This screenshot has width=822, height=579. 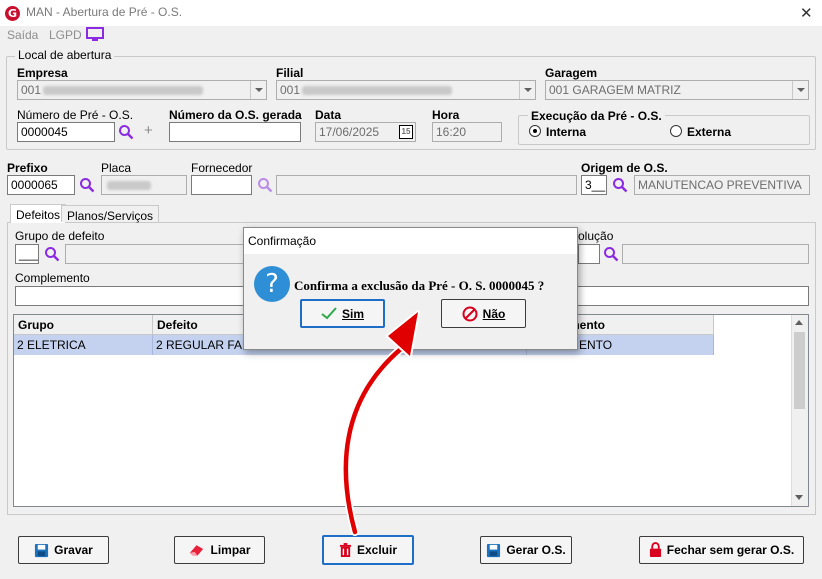 I want to click on gerar-label: Gerar O.S., so click(x=536, y=550).